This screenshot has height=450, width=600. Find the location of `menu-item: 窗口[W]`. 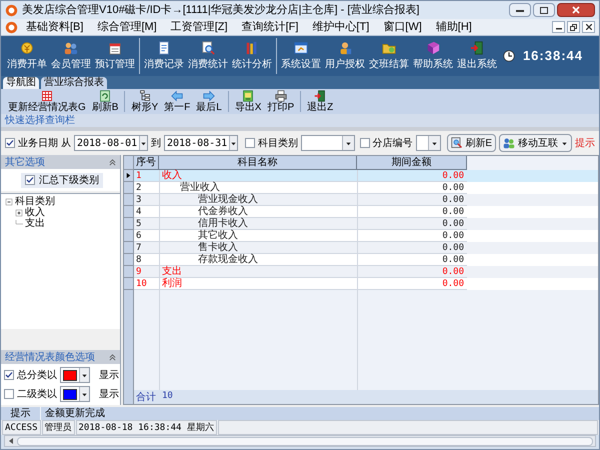

menu-item: 窗口[W] is located at coordinates (402, 27).